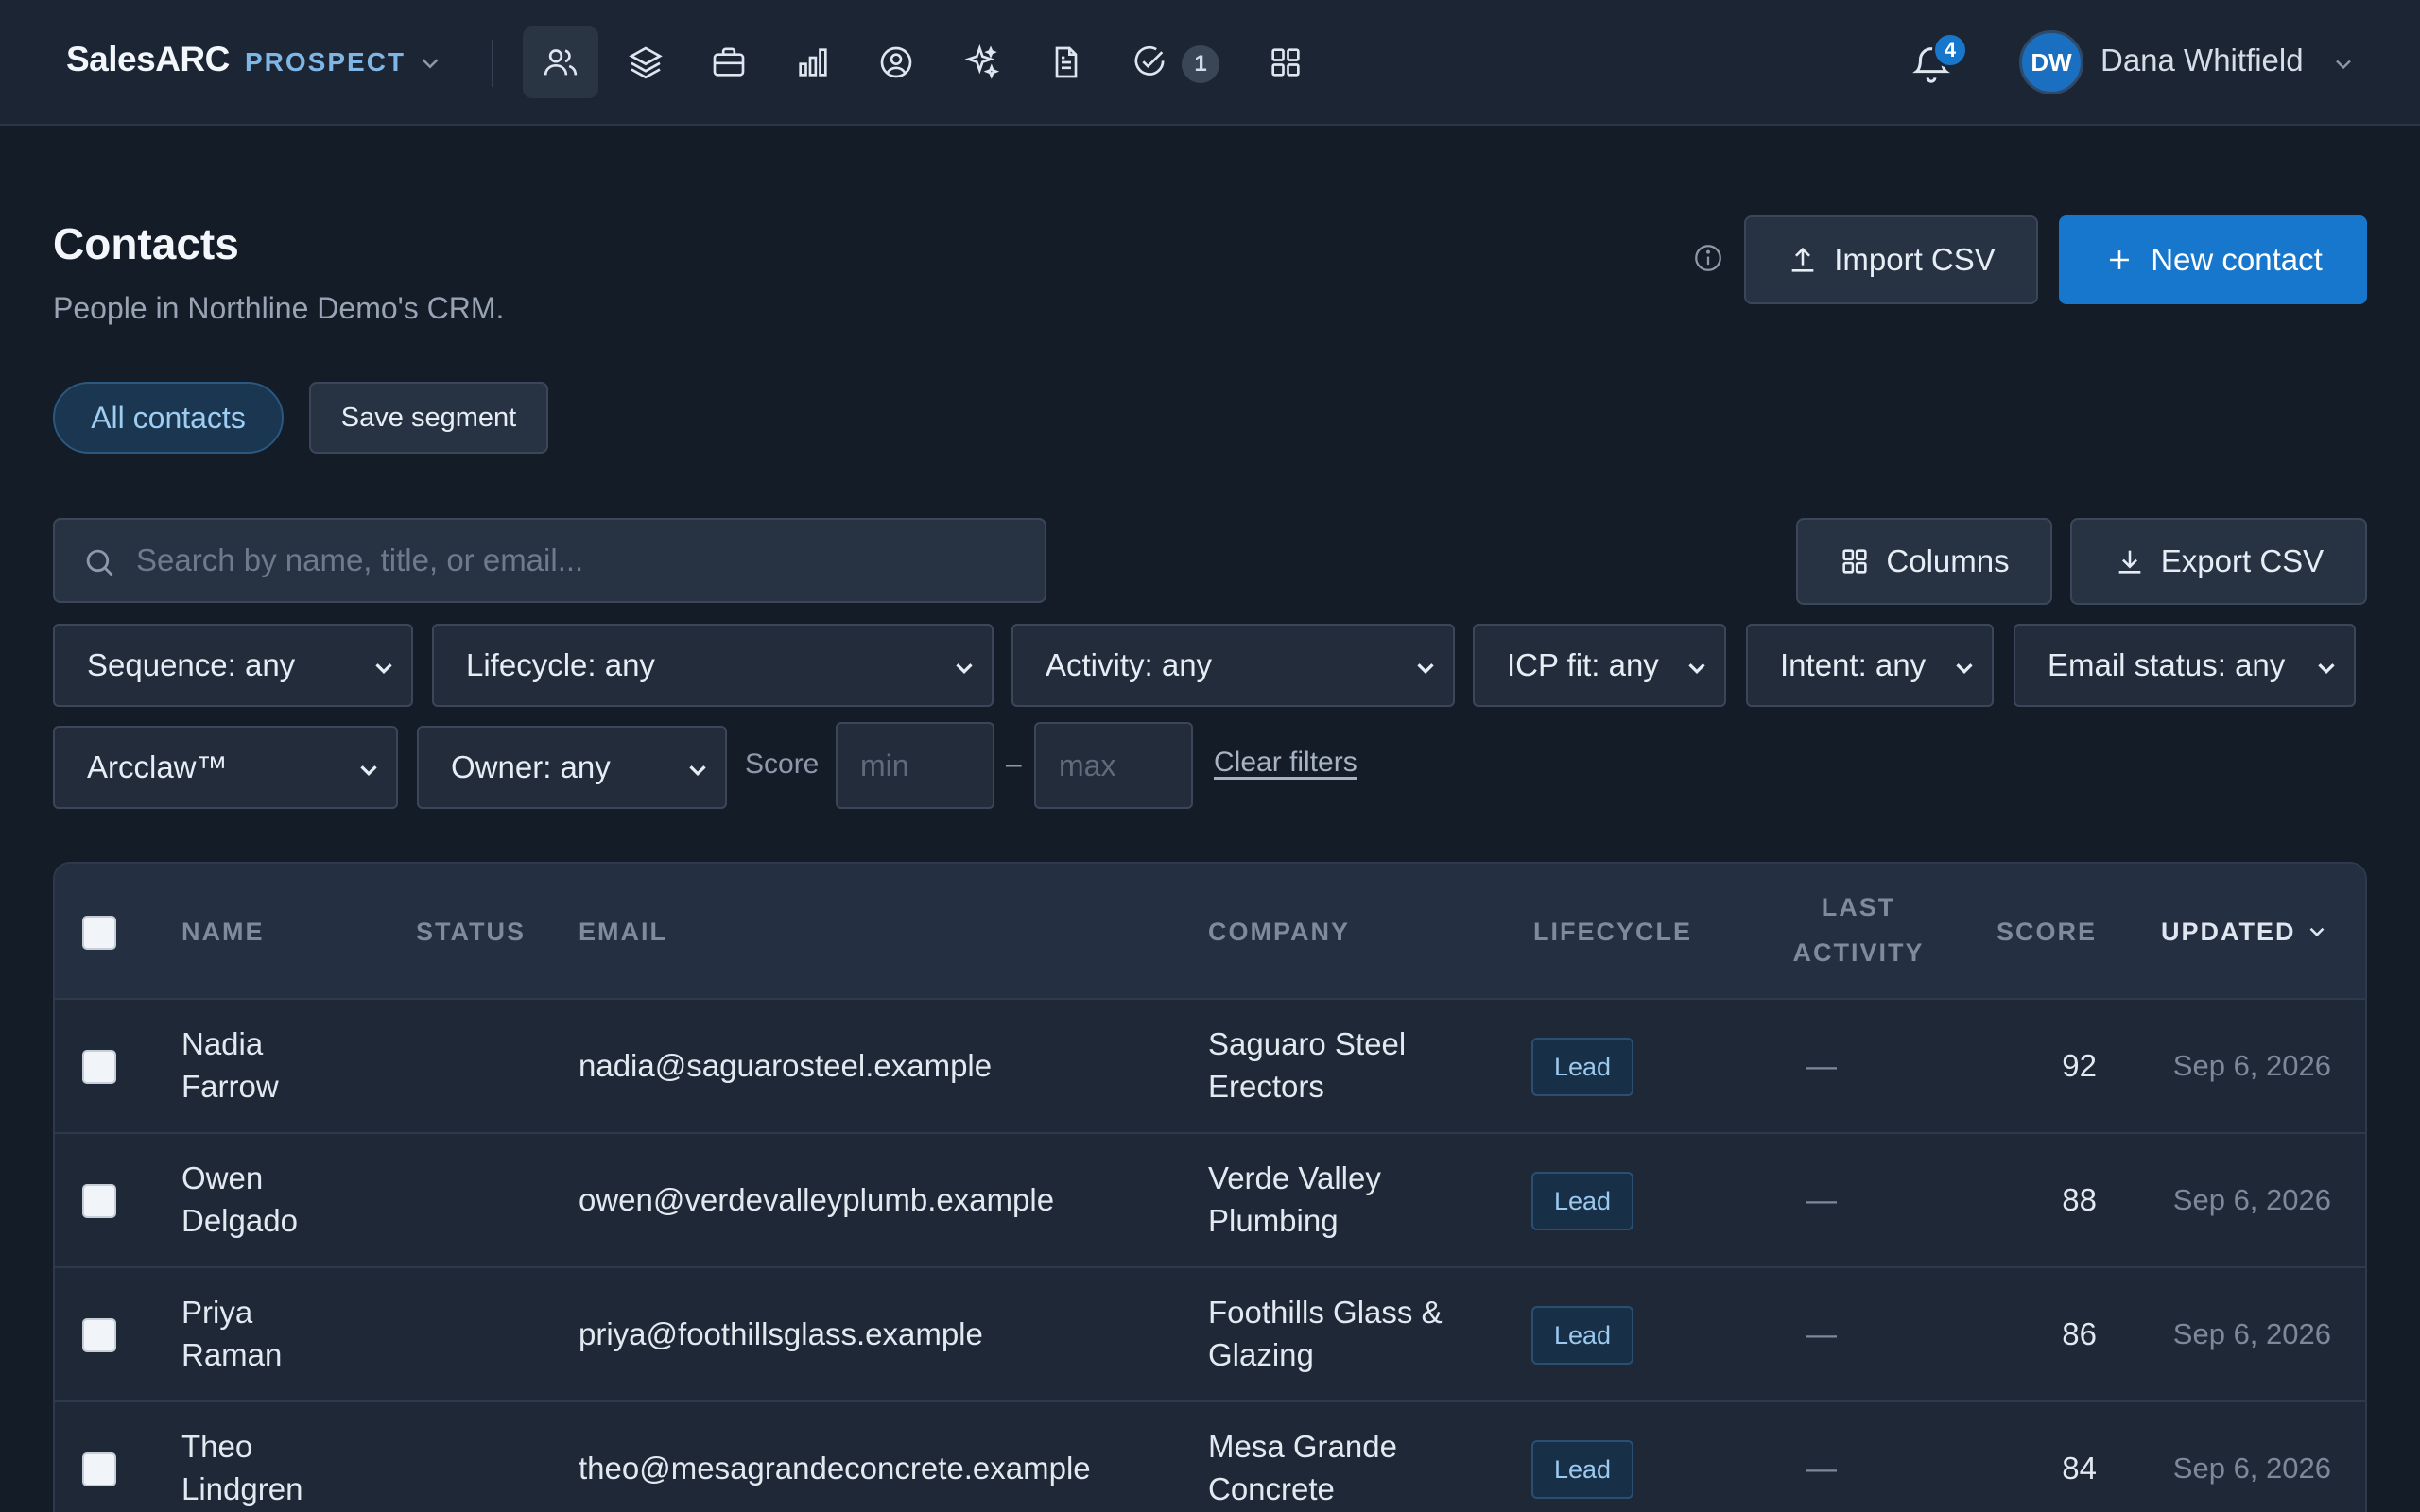 The image size is (2420, 1512). I want to click on nav-documents, so click(1066, 62).